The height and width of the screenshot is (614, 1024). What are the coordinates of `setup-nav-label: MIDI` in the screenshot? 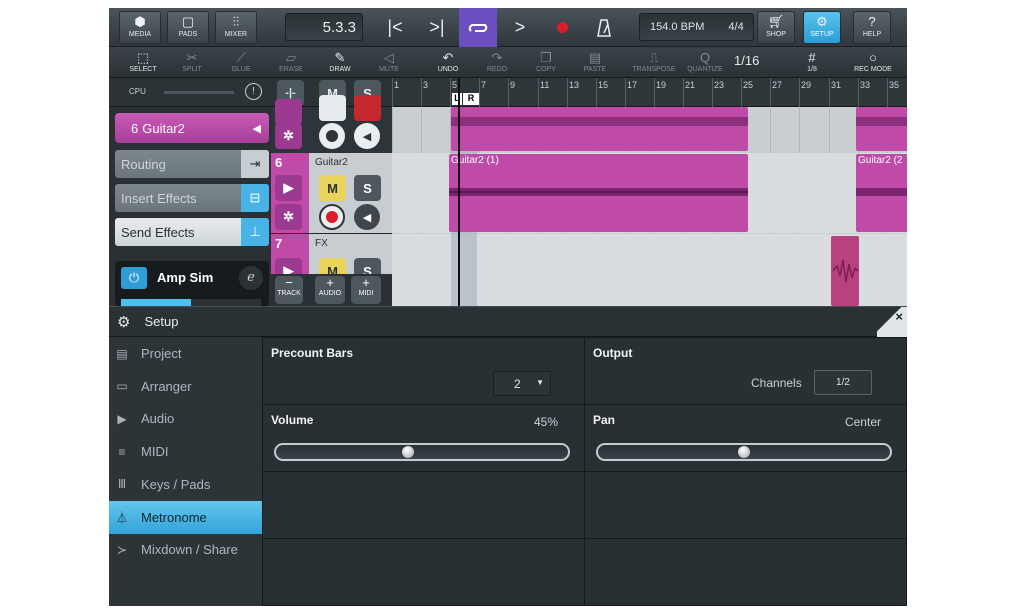 It's located at (155, 452).